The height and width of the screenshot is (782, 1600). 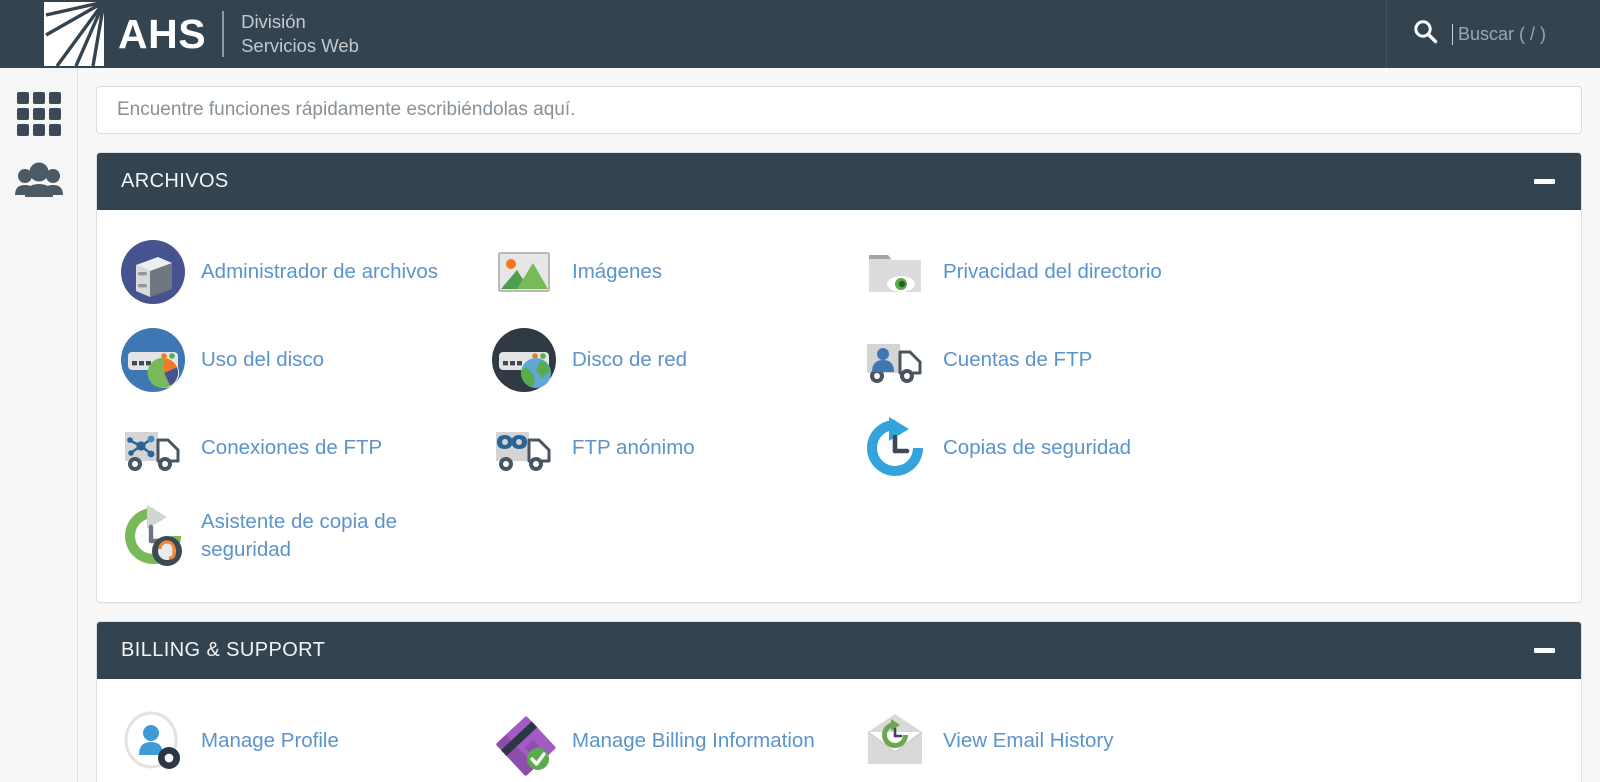 I want to click on tile-label: FTP anónimo, so click(x=633, y=447).